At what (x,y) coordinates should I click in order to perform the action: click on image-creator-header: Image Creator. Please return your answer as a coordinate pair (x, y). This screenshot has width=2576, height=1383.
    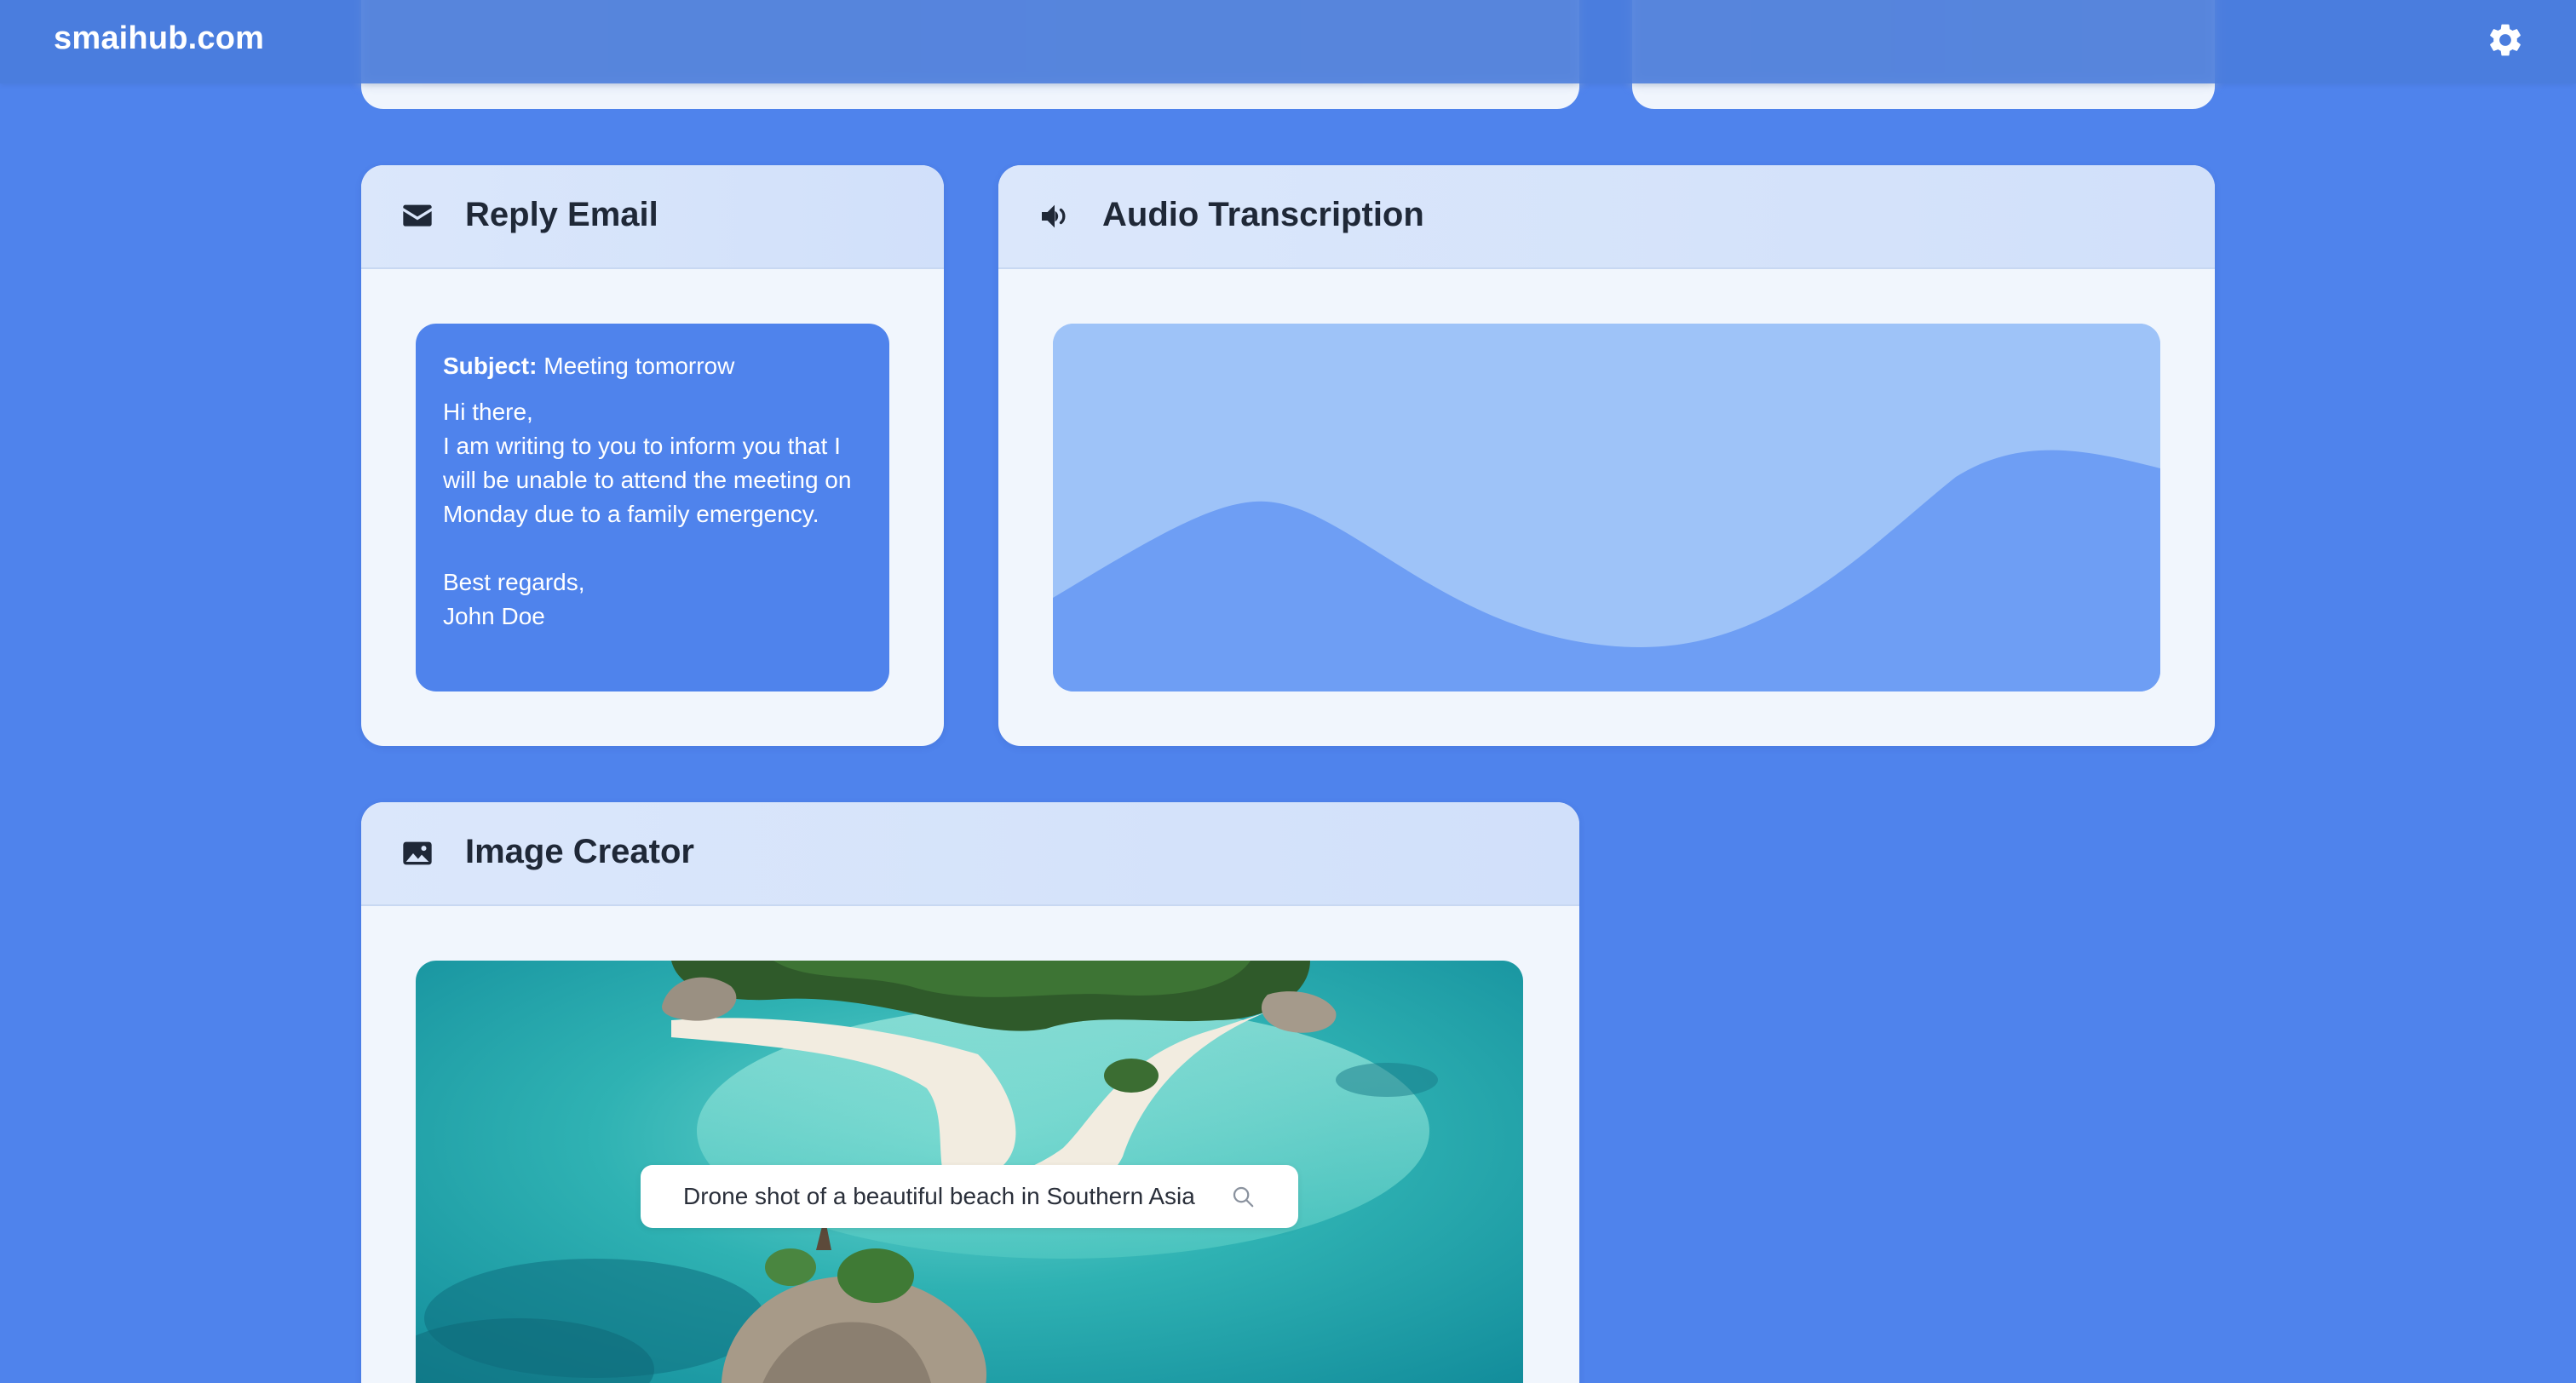
    Looking at the image, I should click on (970, 854).